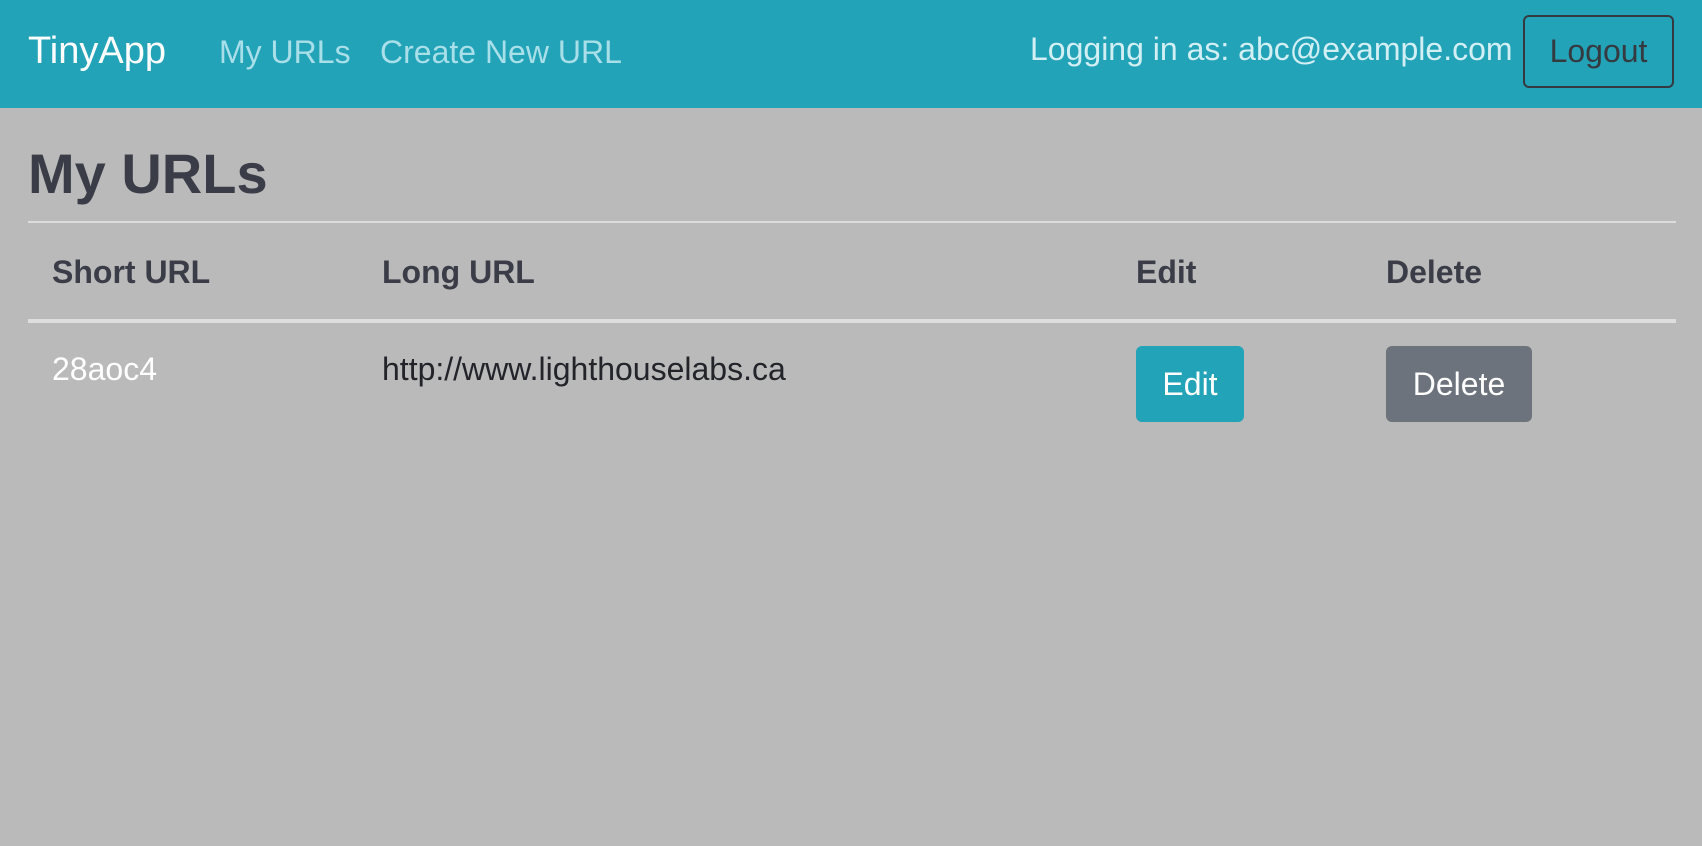  Describe the element at coordinates (285, 52) in the screenshot. I see `nav-link-my-urls: My URLs` at that location.